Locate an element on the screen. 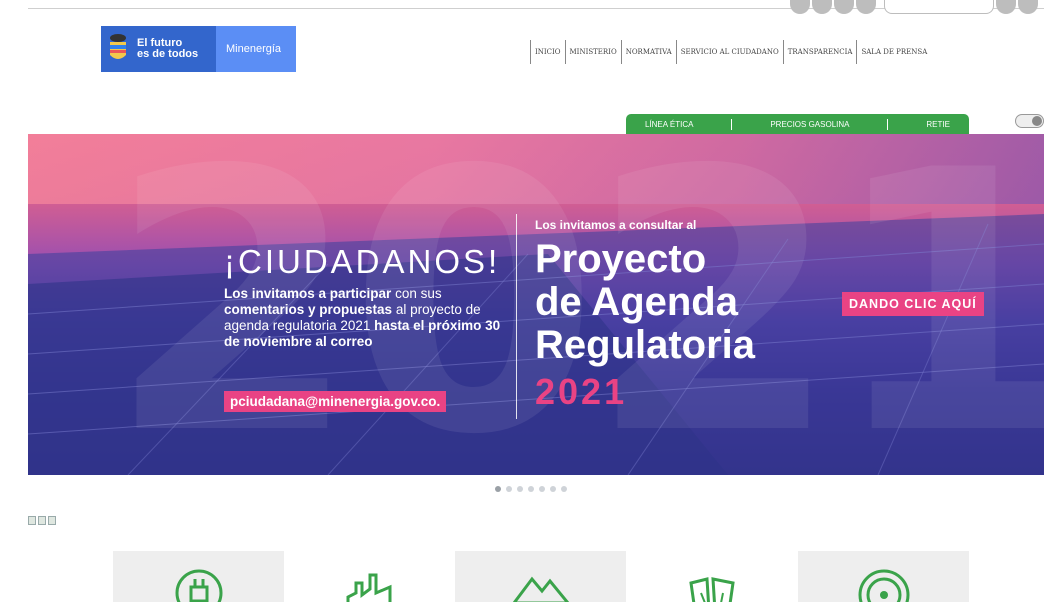 The width and height of the screenshot is (1044, 602). nav-item-sala-prensa: SALA DE PRENSA is located at coordinates (893, 52).